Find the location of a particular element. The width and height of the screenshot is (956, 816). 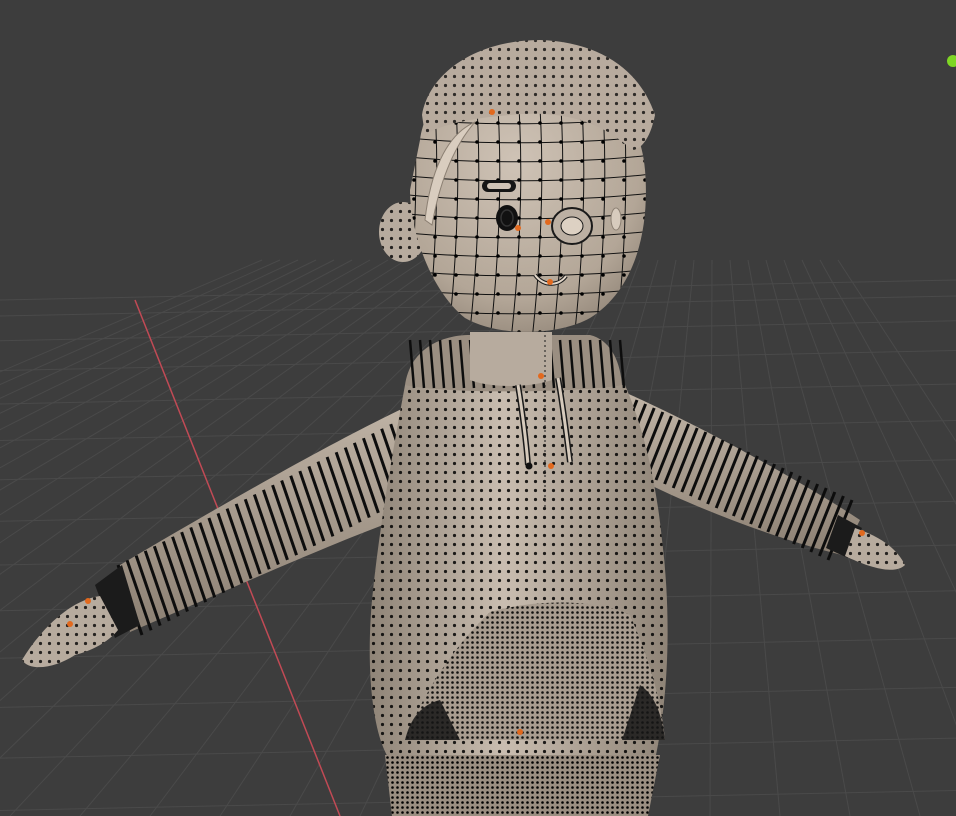

left-eye is located at coordinates (507, 218).